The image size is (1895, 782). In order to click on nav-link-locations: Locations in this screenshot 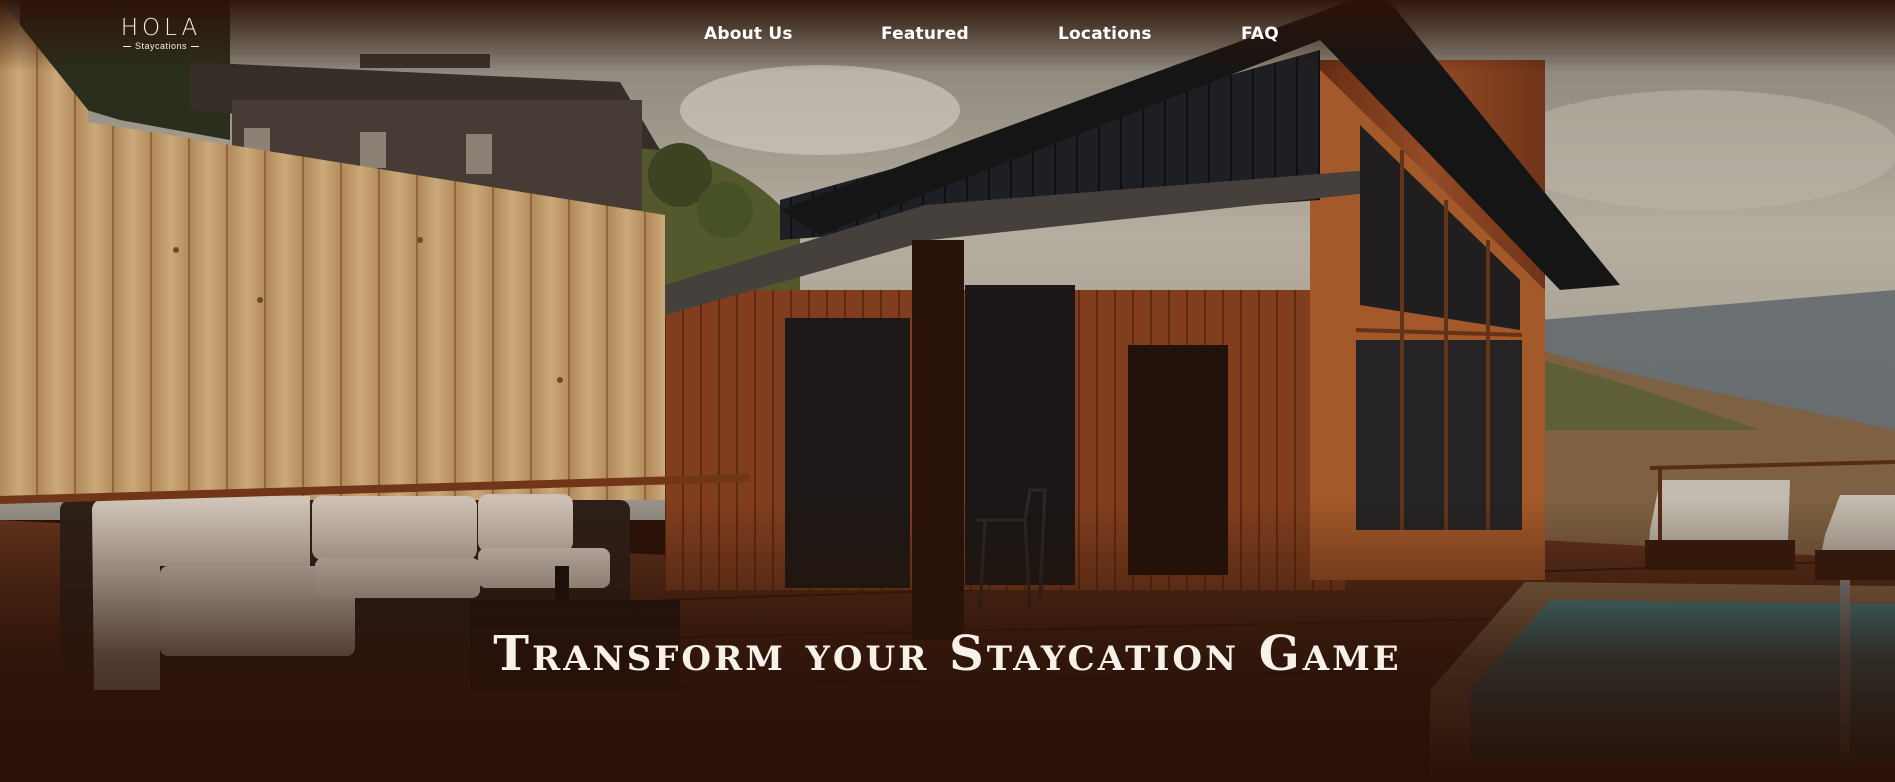, I will do `click(1105, 34)`.